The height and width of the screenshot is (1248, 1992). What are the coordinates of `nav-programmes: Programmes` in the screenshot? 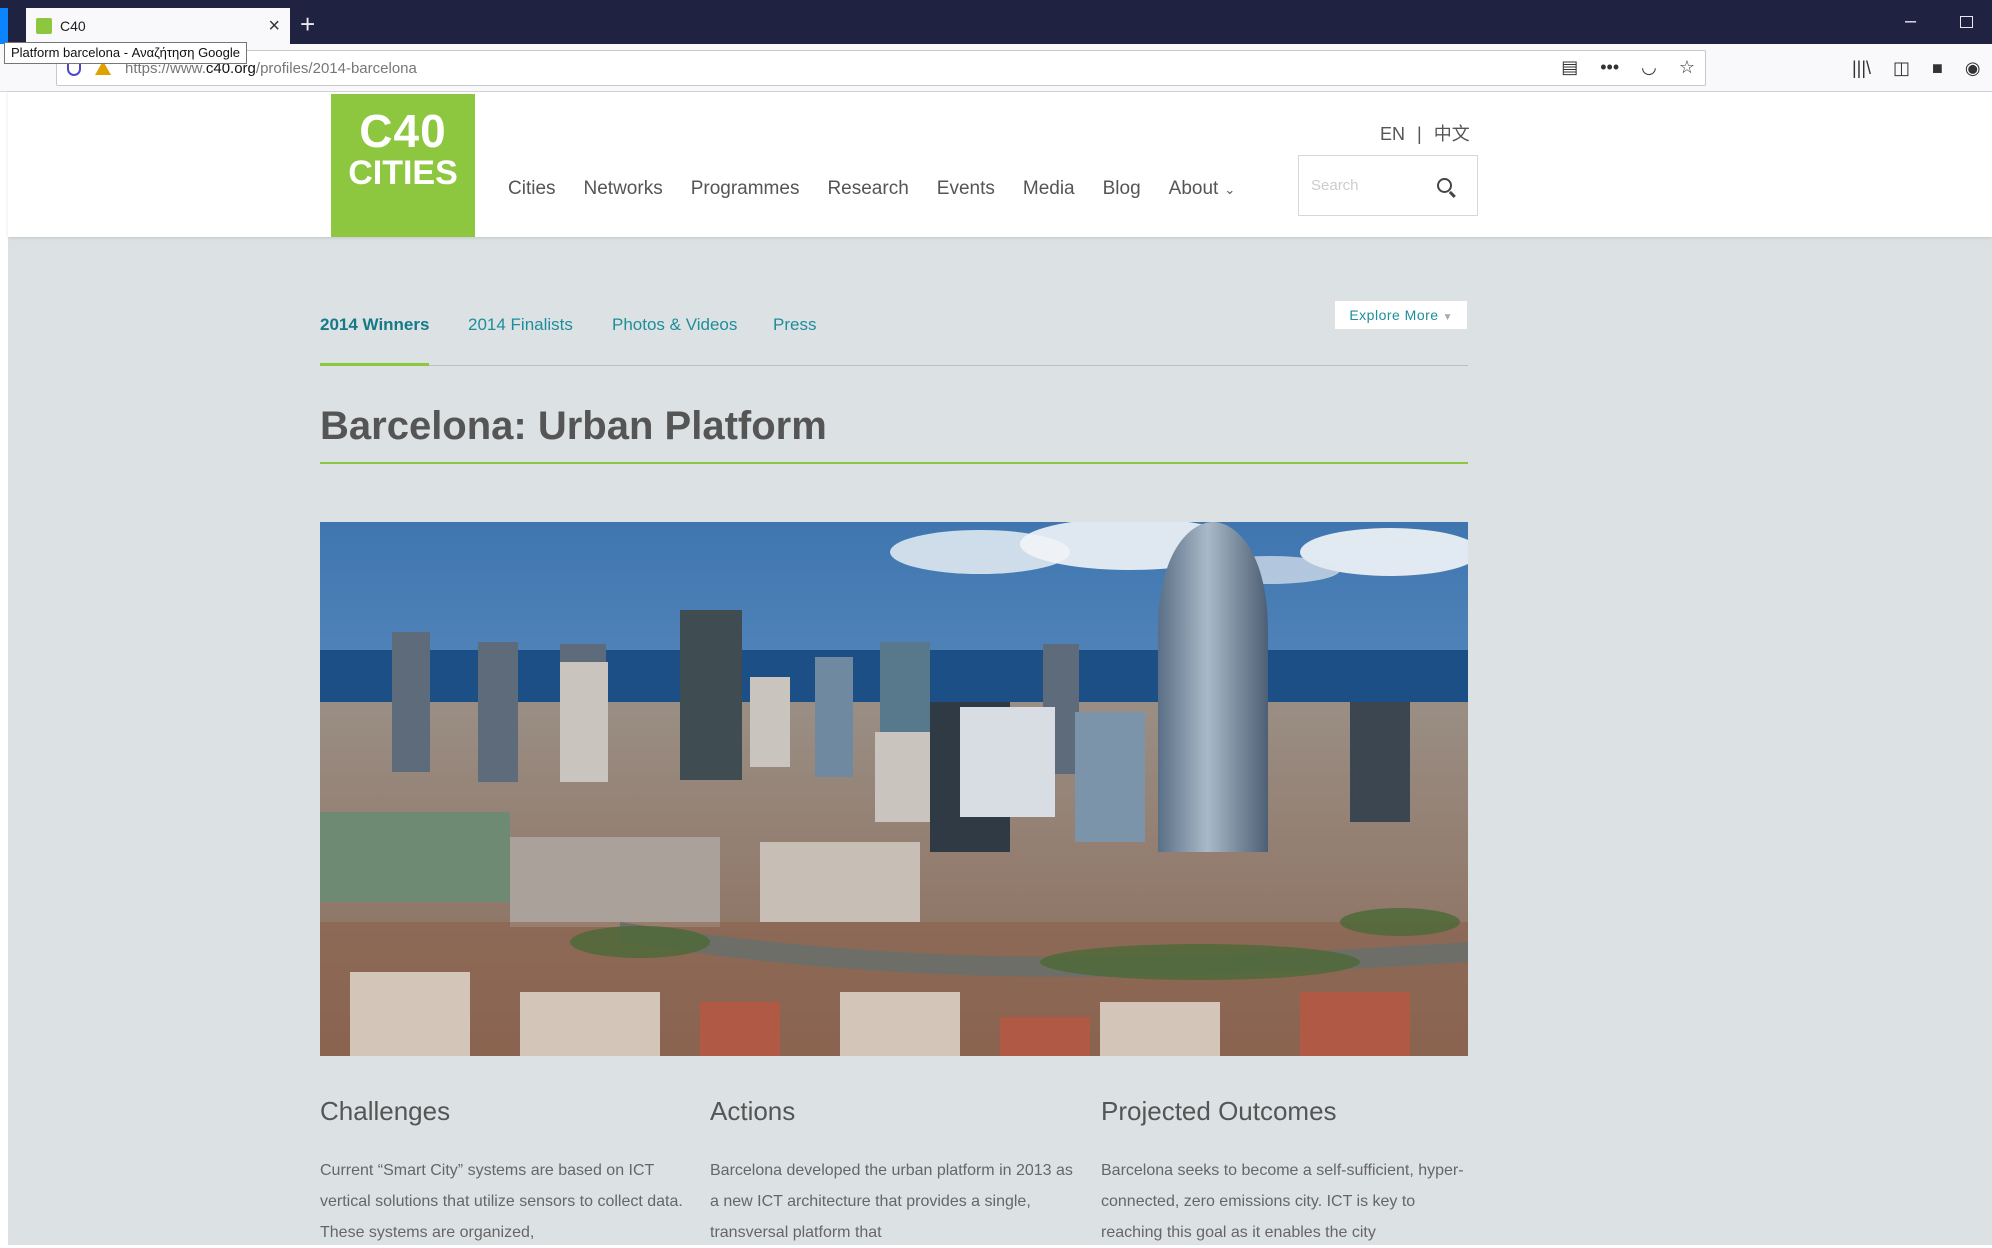 It's located at (745, 189).